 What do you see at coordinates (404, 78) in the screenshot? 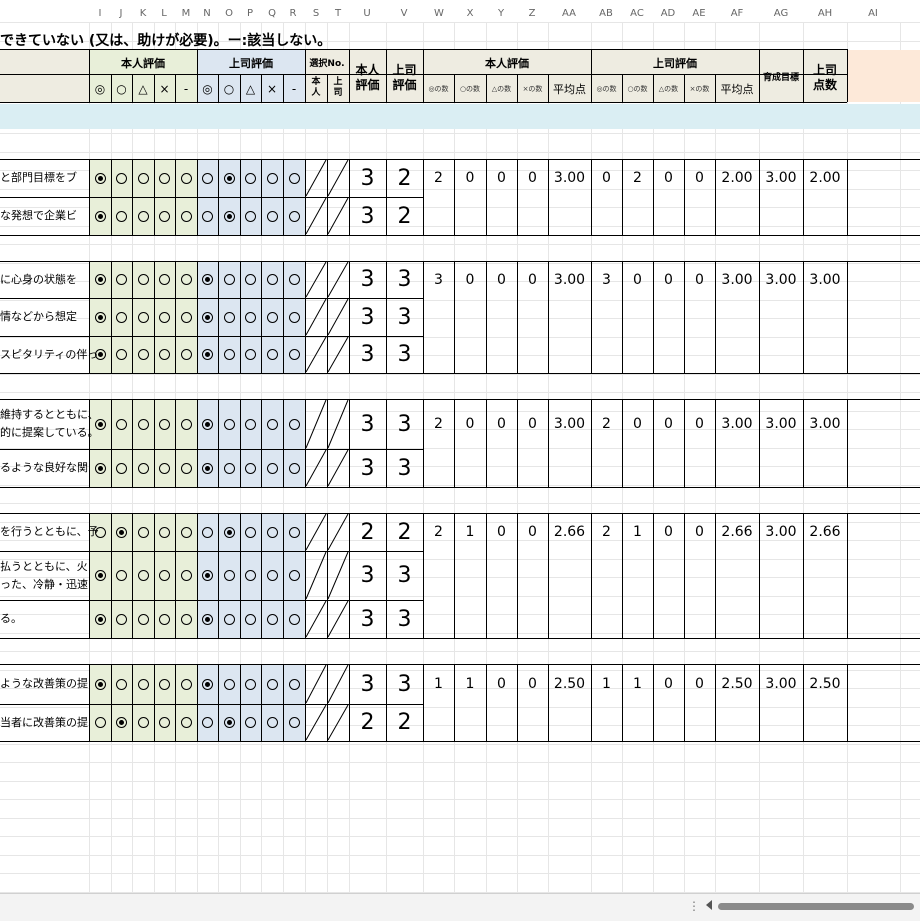
I see `boss-score-header: 上司 評価` at bounding box center [404, 78].